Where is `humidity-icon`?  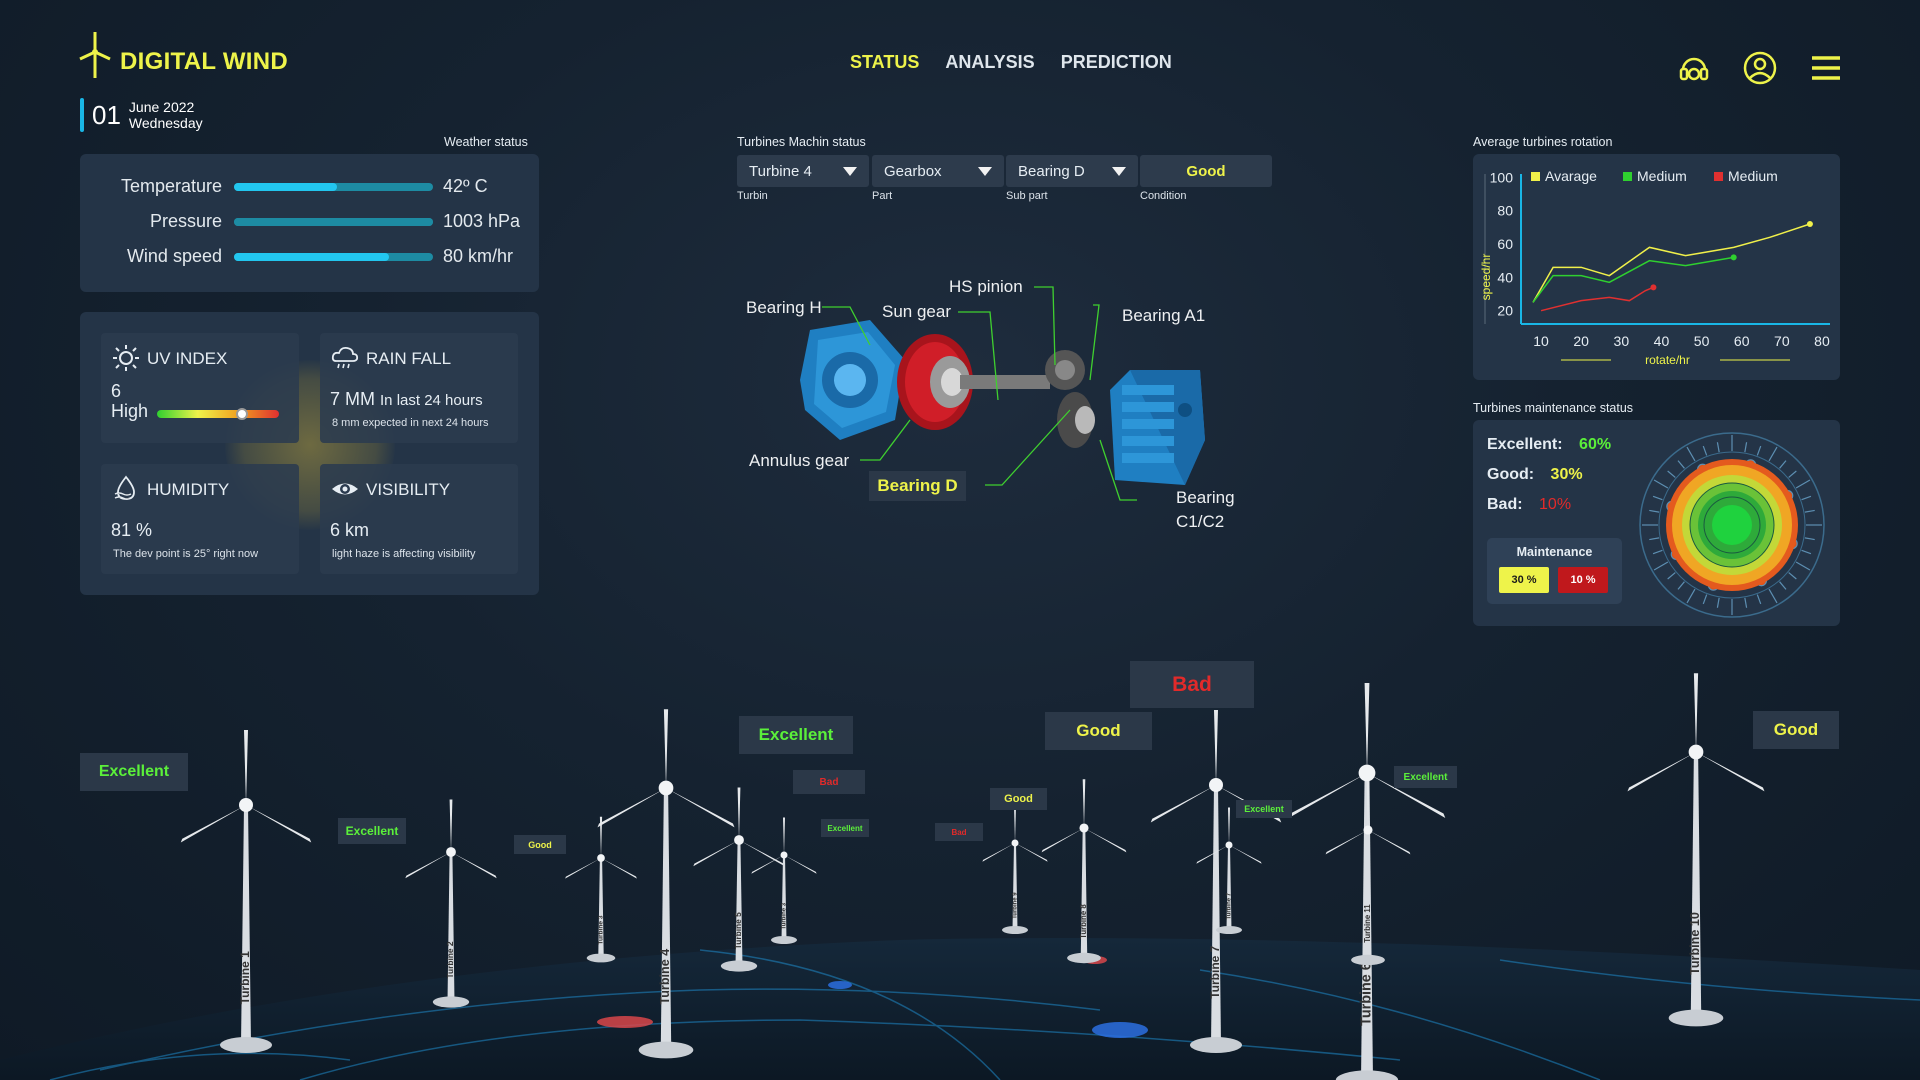
humidity-icon is located at coordinates (124, 487).